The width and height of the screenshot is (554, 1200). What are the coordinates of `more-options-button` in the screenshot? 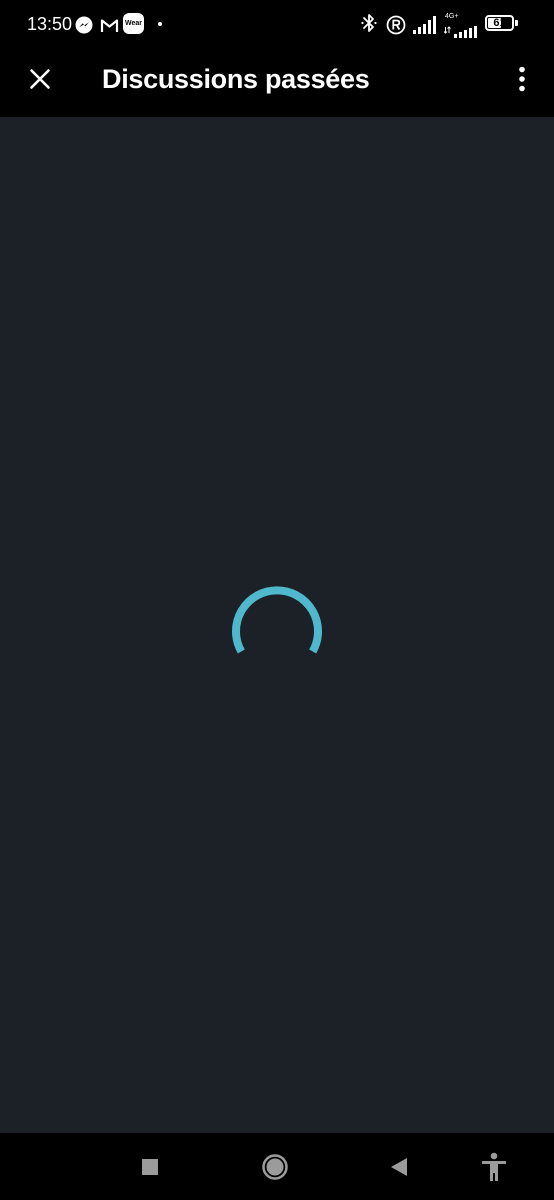 It's located at (522, 79).